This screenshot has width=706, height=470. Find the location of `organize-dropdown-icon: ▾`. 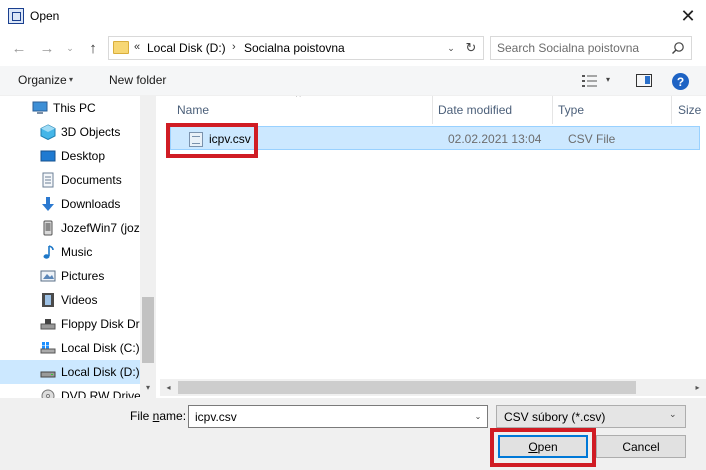

organize-dropdown-icon: ▾ is located at coordinates (71, 79).